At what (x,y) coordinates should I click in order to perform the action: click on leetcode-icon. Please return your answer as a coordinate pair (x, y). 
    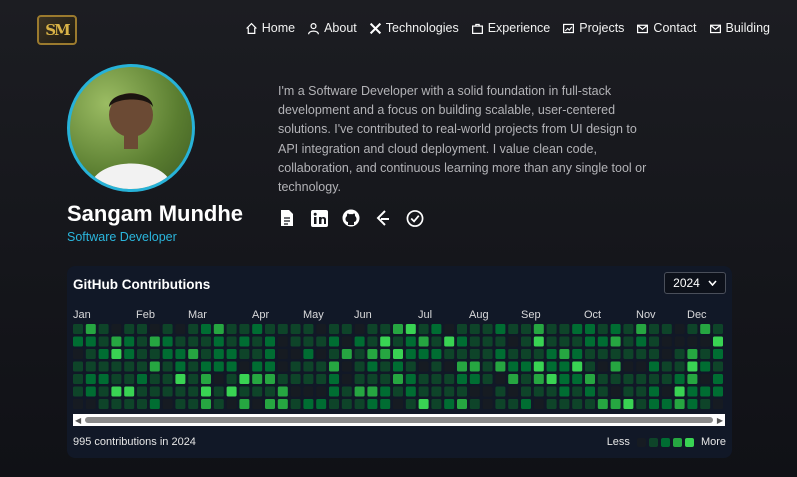
    Looking at the image, I should click on (383, 218).